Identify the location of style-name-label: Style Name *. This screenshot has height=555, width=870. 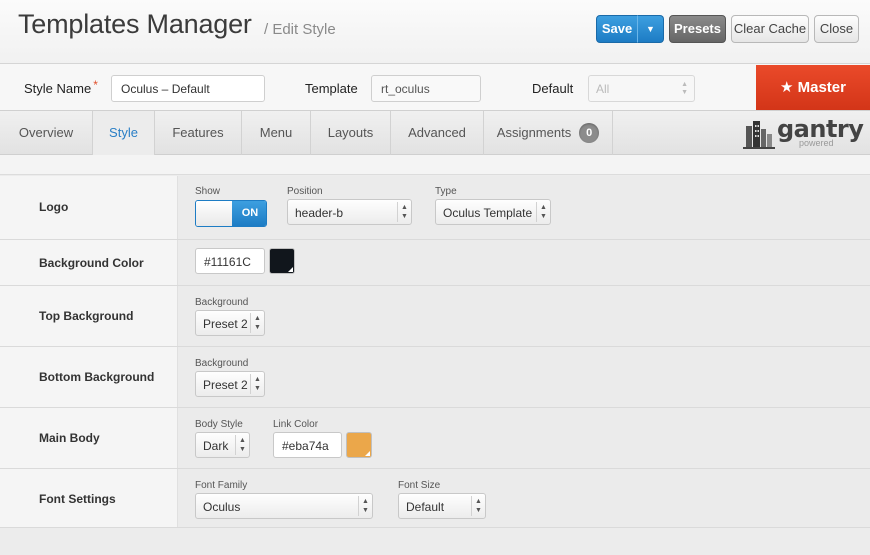
(61, 87).